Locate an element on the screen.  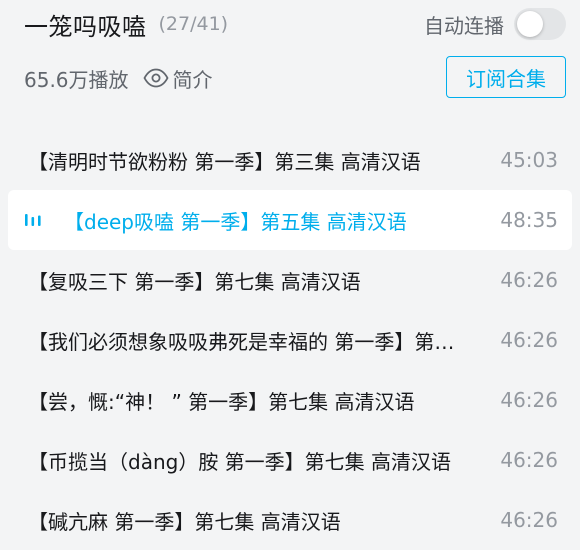
episode-item: 【碱亢麻 第一季】第七集 高清汉语 46:26 is located at coordinates (290, 520).